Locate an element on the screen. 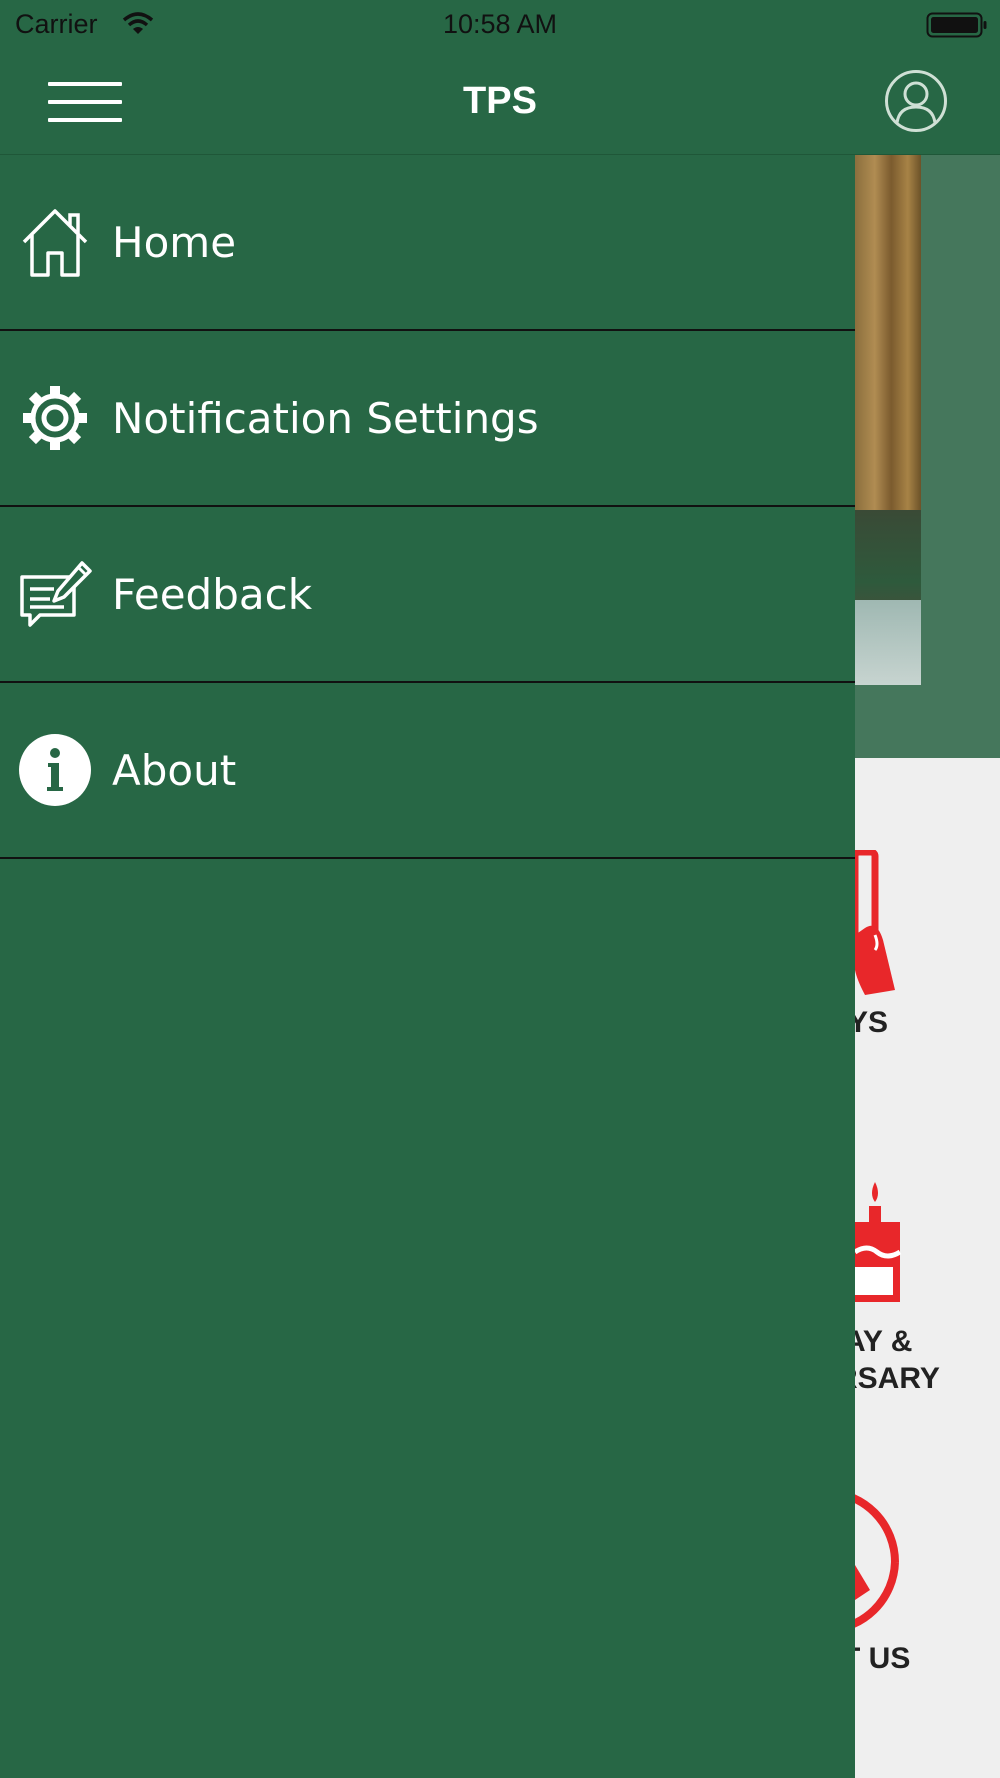 Image resolution: width=1000 pixels, height=1778 pixels. tile-label-2b: RSARY is located at coordinates (888, 1378).